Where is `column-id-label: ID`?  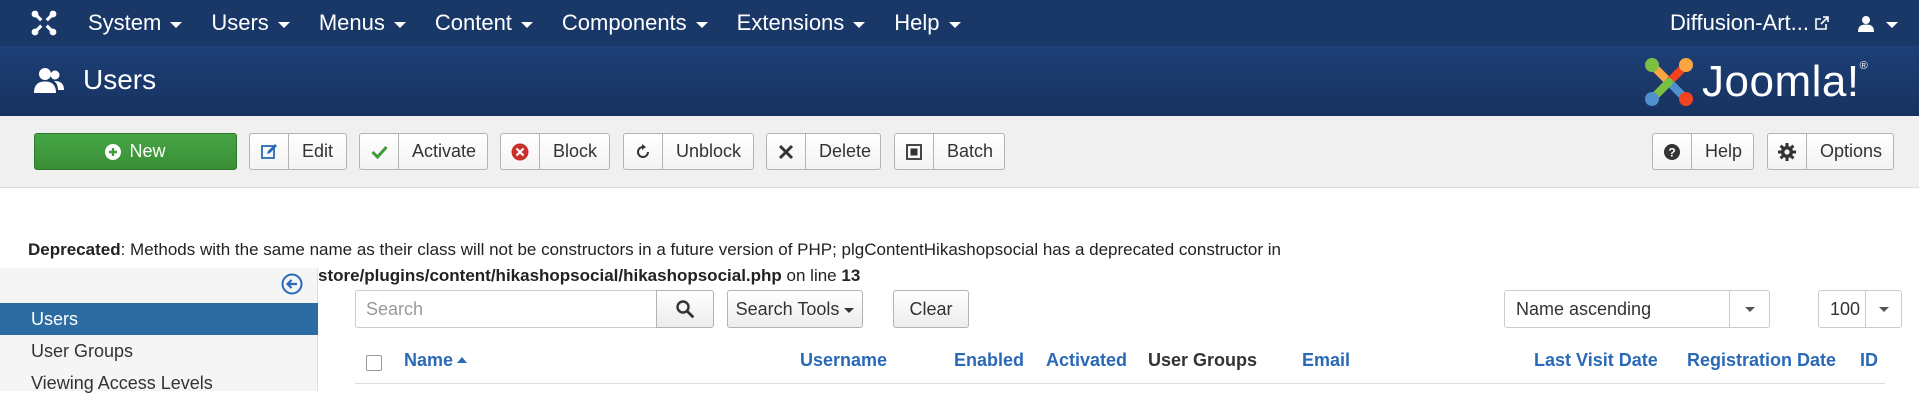
column-id-label: ID is located at coordinates (1869, 360).